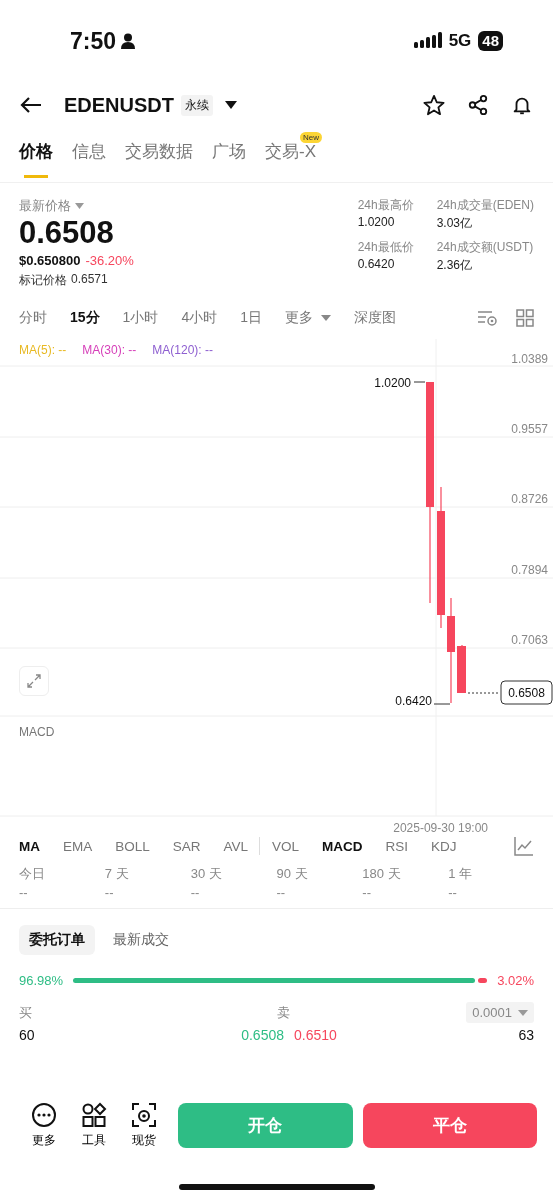  Describe the element at coordinates (292, 874) in the screenshot. I see `period-label: 90 天` at that location.